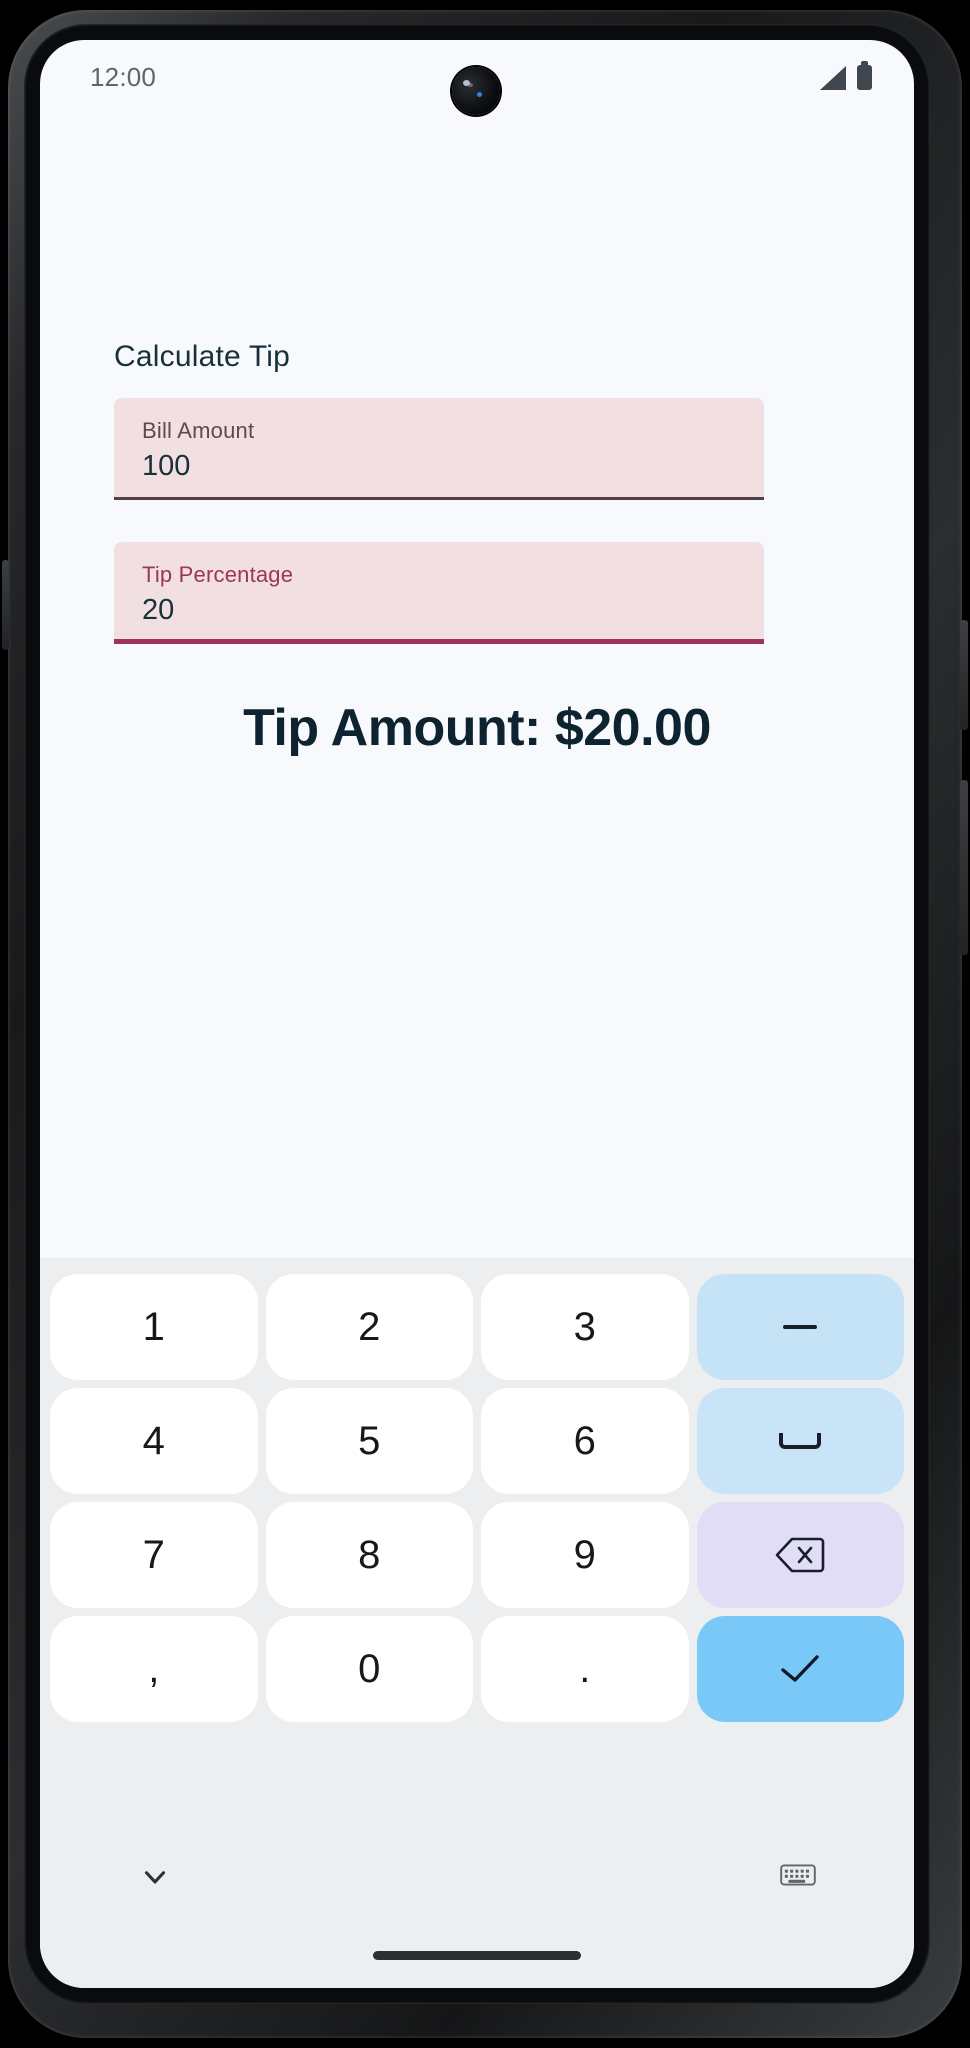 The width and height of the screenshot is (970, 2048). What do you see at coordinates (123, 77) in the screenshot?
I see `status-bar-clock: 12:00` at bounding box center [123, 77].